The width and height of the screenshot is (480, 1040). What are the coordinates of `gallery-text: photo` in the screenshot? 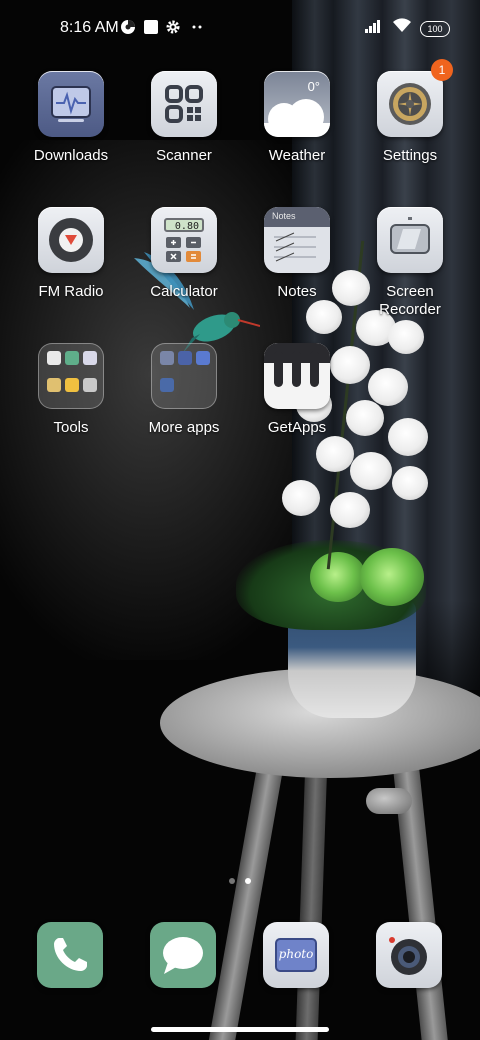 It's located at (296, 954).